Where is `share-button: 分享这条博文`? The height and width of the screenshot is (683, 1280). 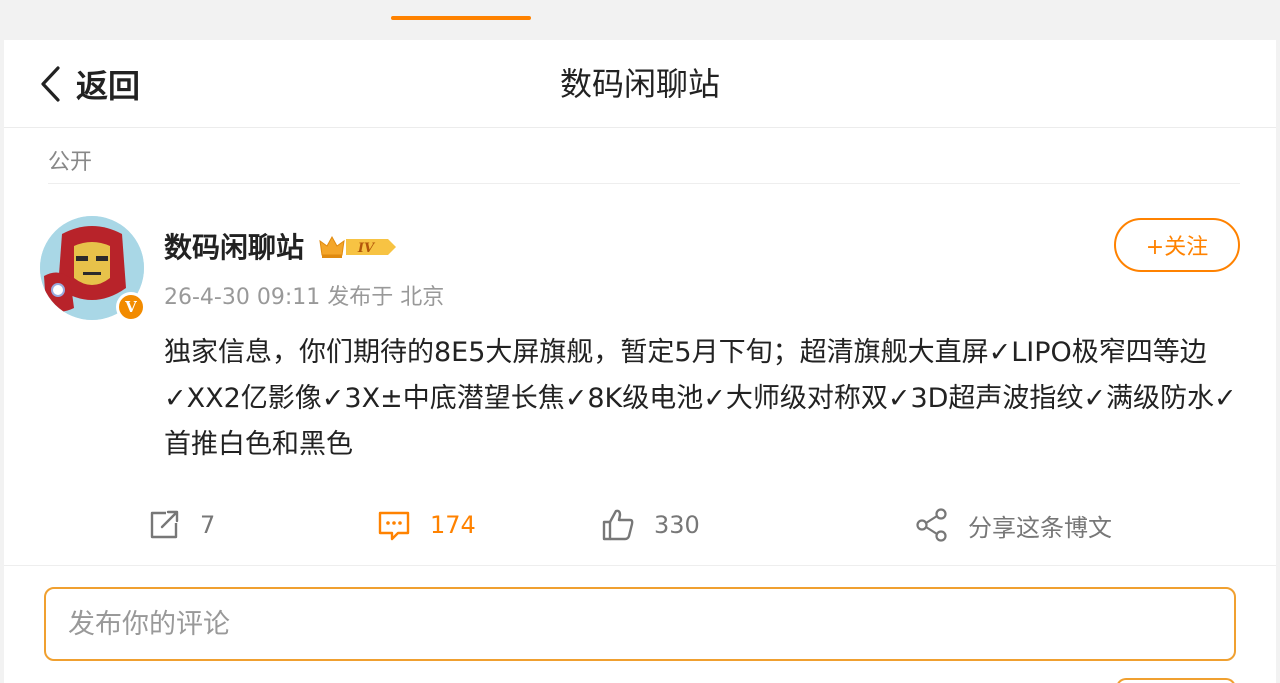 share-button: 分享这条博文 is located at coordinates (1013, 525).